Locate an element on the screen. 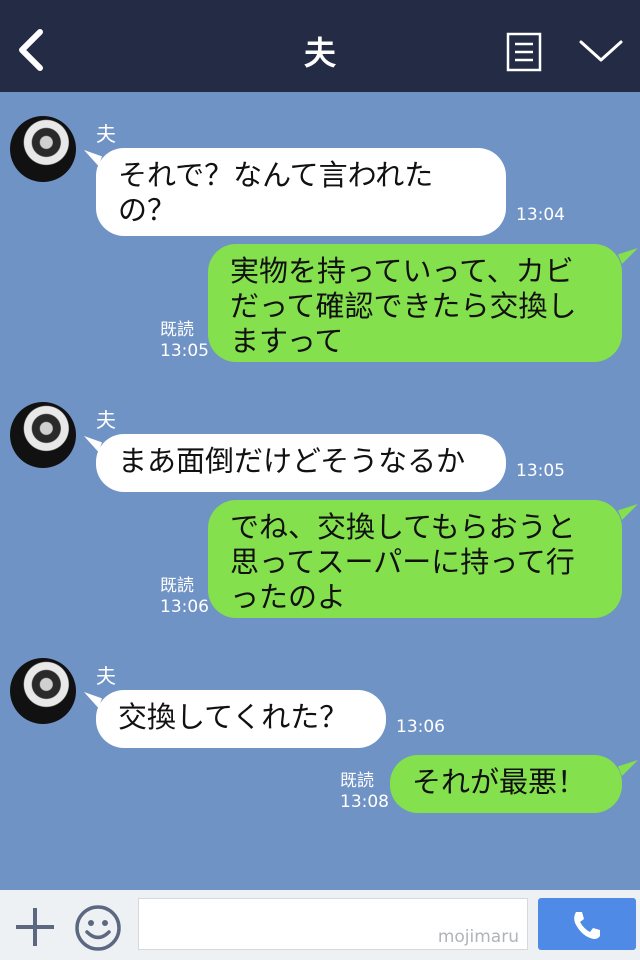 This screenshot has height=960, width=640. outgoing-message-bubble: それが最悪！ is located at coordinates (506, 784).